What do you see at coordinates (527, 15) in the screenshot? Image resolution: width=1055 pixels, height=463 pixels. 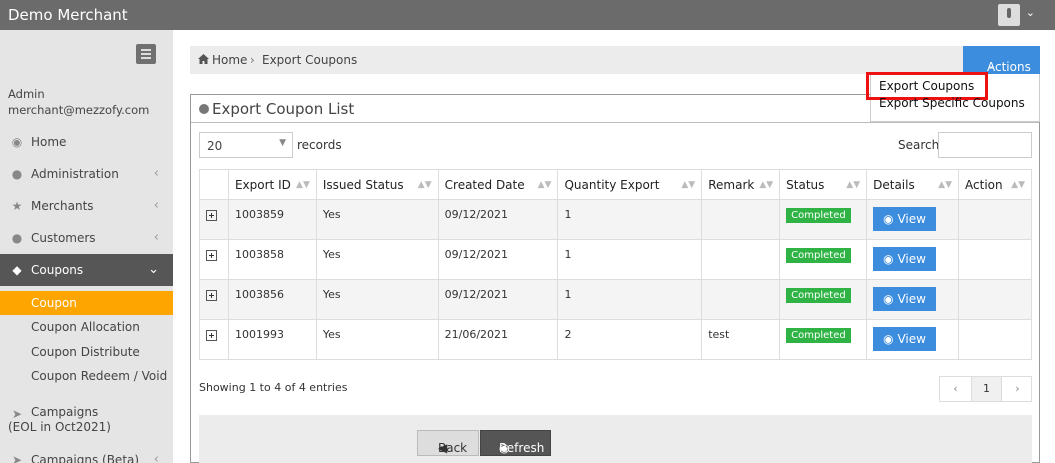 I see `top-bar: Demo Merchant ⌄` at bounding box center [527, 15].